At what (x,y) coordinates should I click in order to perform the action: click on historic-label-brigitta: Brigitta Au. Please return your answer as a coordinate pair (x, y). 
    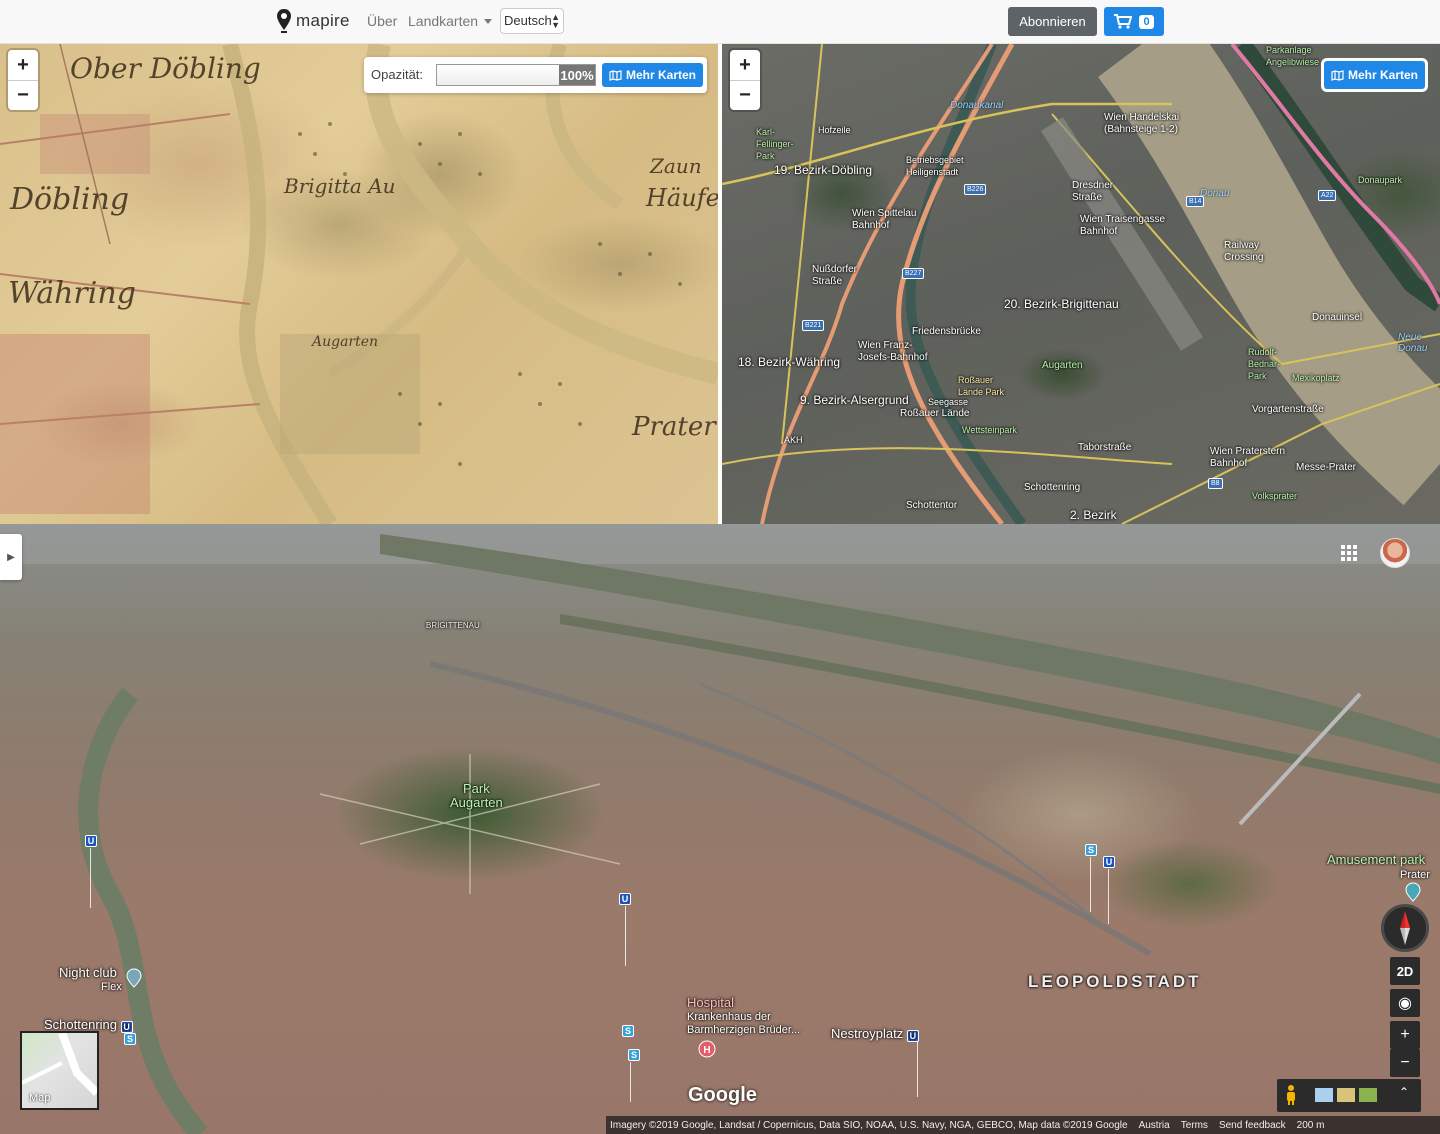
    Looking at the image, I should click on (340, 186).